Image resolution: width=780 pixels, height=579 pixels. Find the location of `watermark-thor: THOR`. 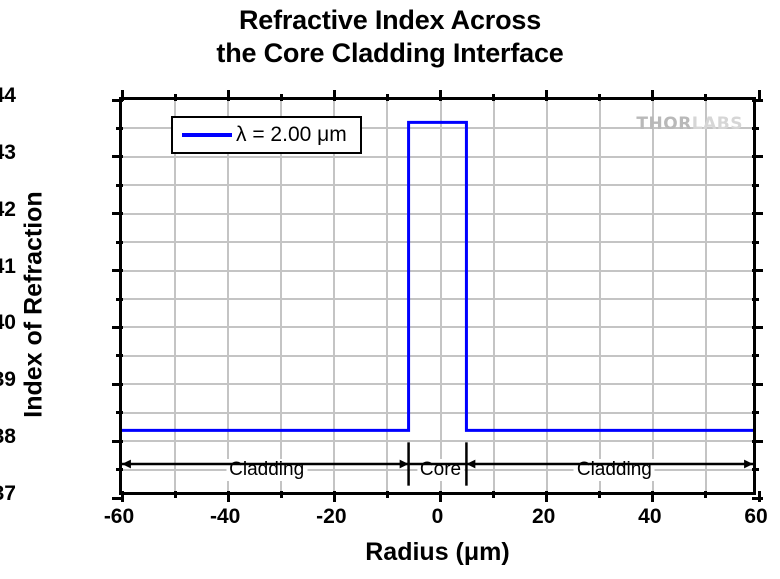

watermark-thor: THOR is located at coordinates (664, 124).